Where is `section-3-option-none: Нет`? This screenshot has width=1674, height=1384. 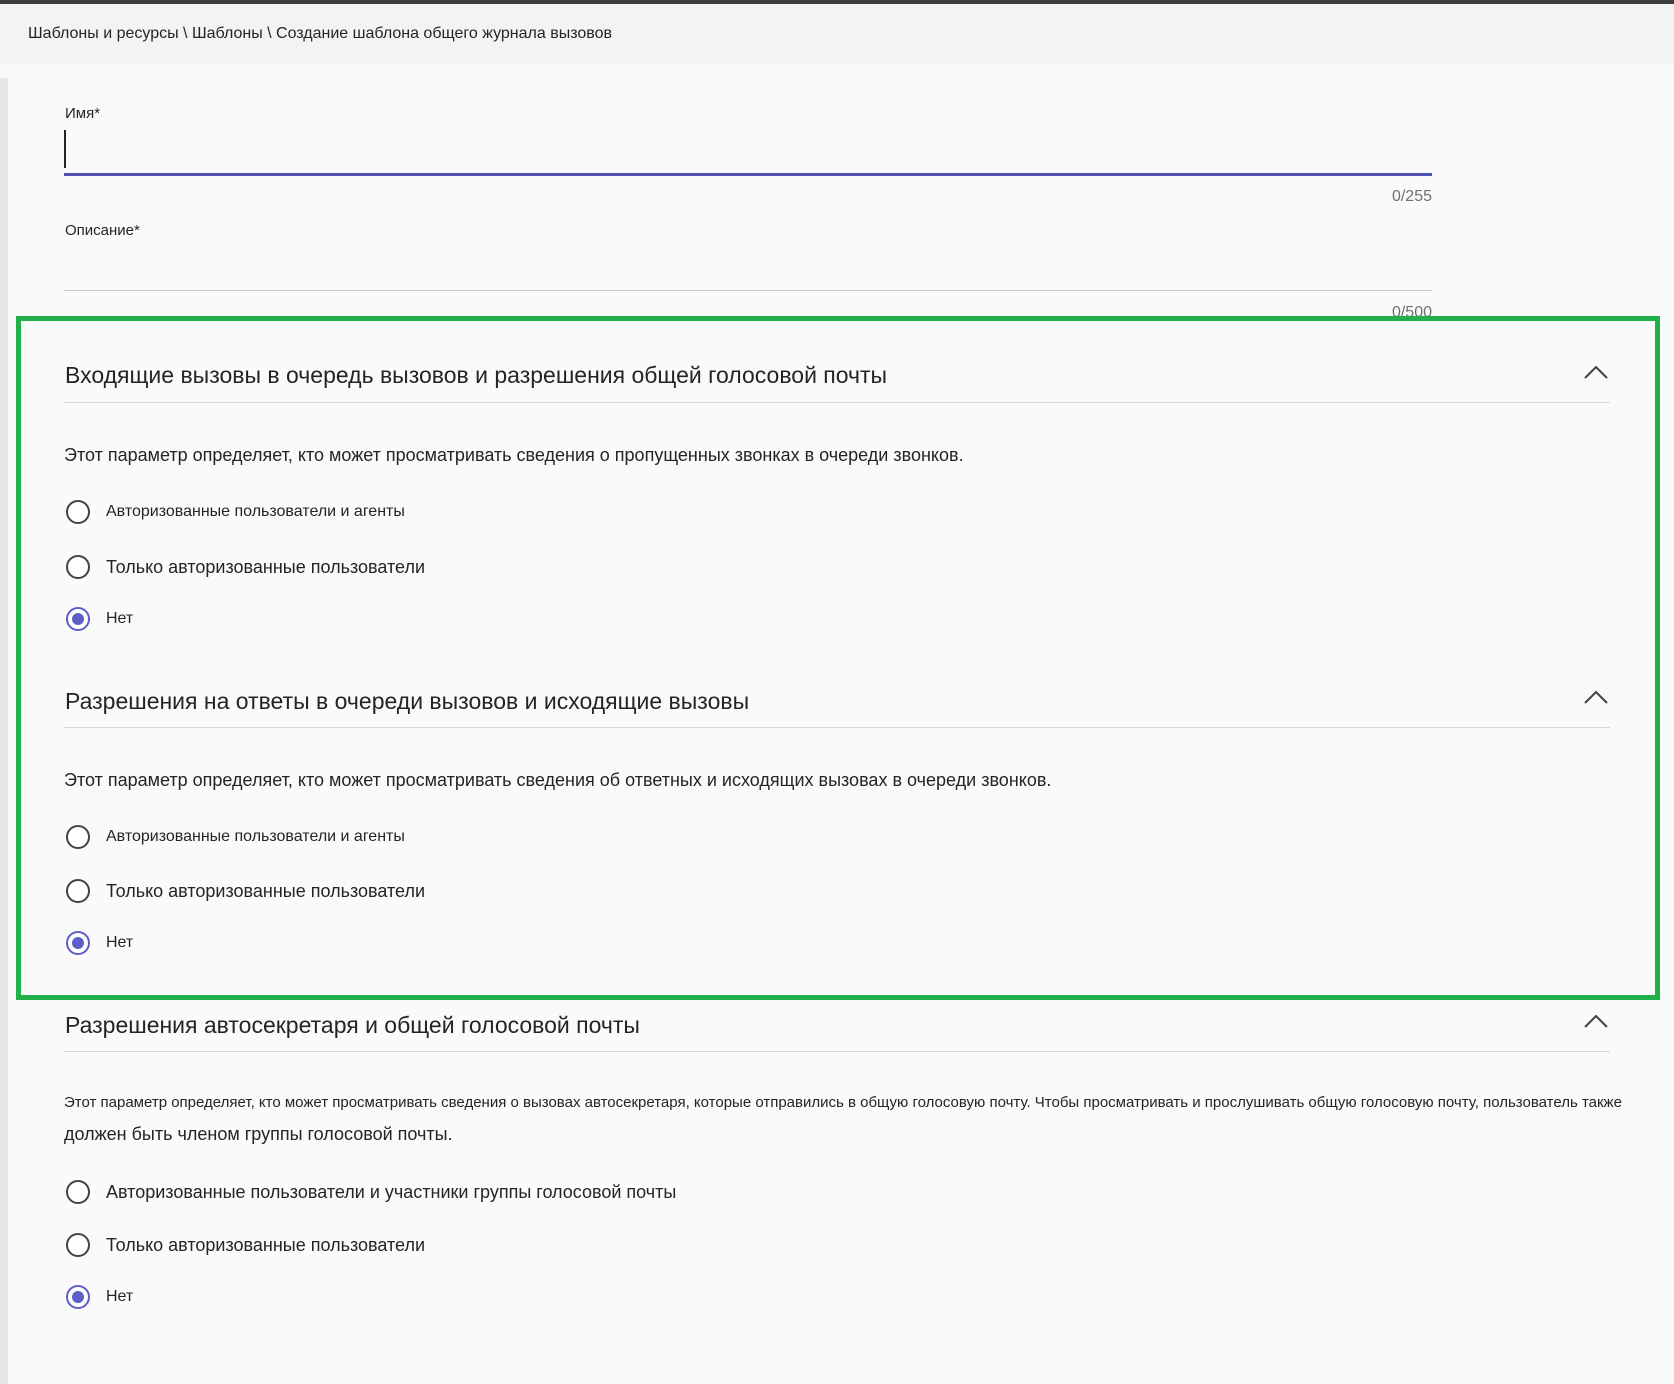
section-3-option-none: Нет is located at coordinates (99, 1297).